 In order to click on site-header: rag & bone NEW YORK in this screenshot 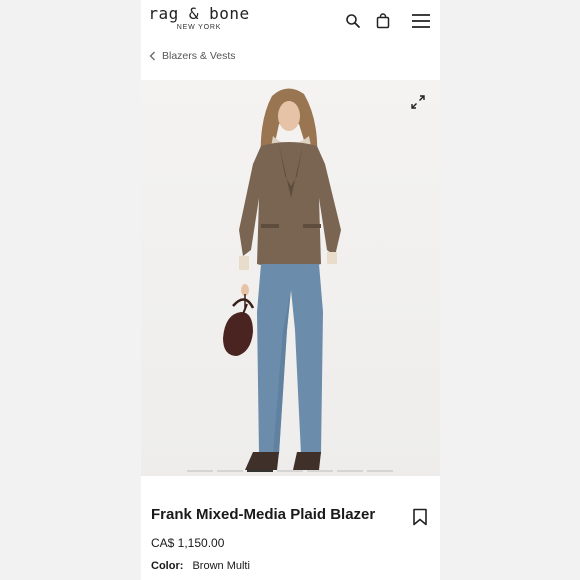, I will do `click(290, 22)`.